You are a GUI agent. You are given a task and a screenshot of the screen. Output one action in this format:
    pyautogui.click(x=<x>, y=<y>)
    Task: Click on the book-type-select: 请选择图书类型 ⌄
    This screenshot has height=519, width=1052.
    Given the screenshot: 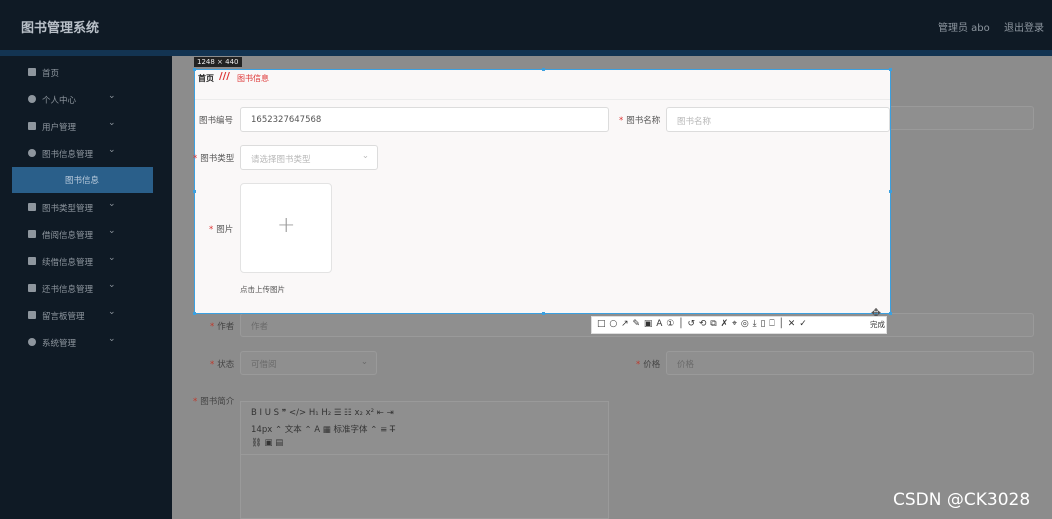 What is the action you would take?
    pyautogui.click(x=309, y=157)
    